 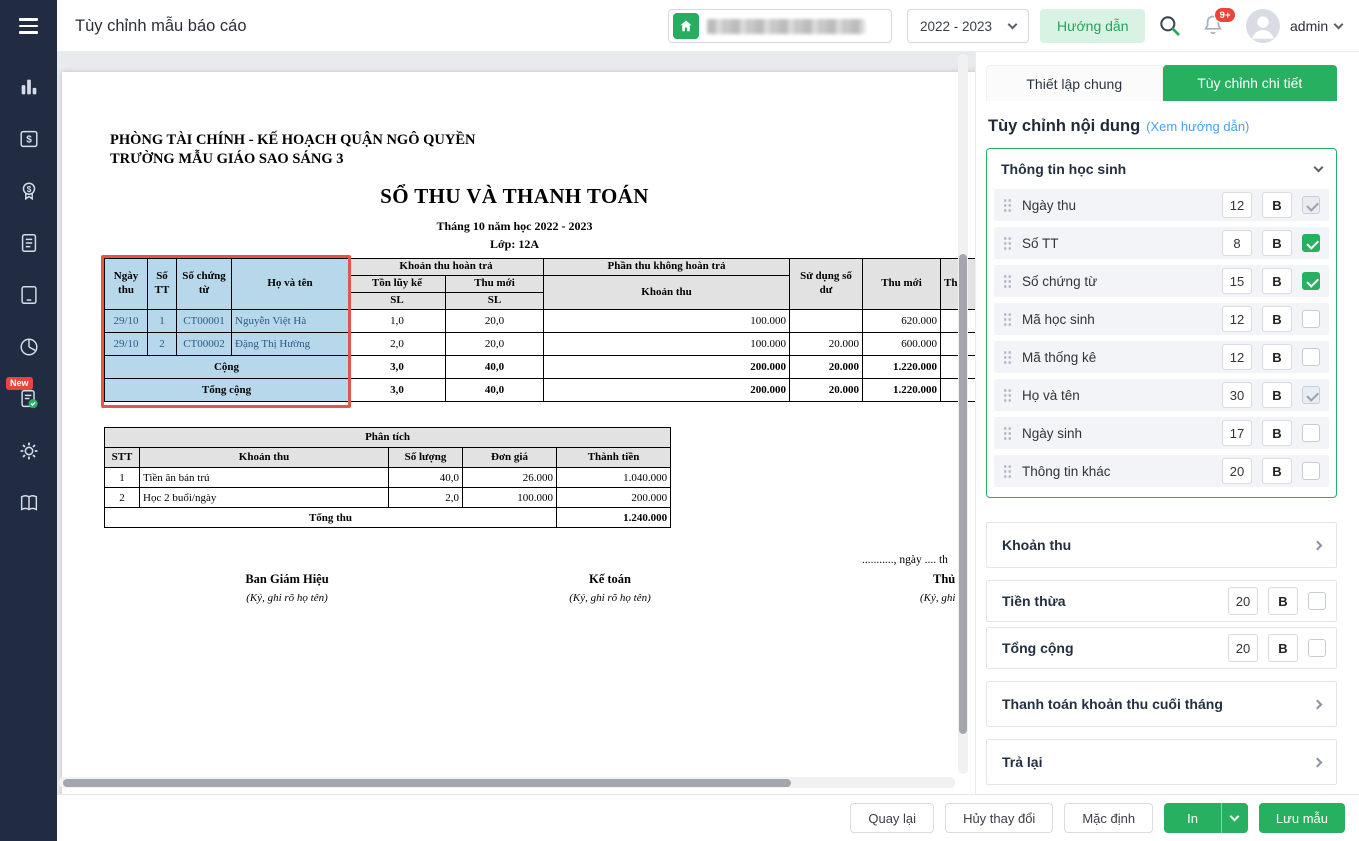 I want to click on print-dropdown-button, so click(x=1234, y=818).